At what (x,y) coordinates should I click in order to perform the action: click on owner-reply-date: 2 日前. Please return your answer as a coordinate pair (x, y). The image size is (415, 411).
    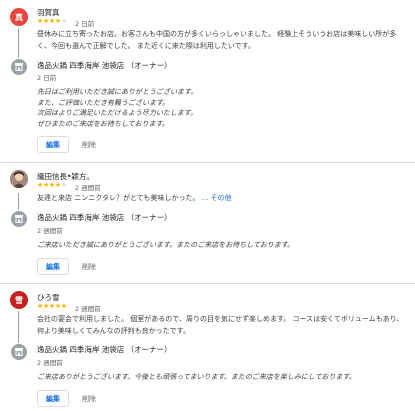
    Looking at the image, I should click on (47, 78).